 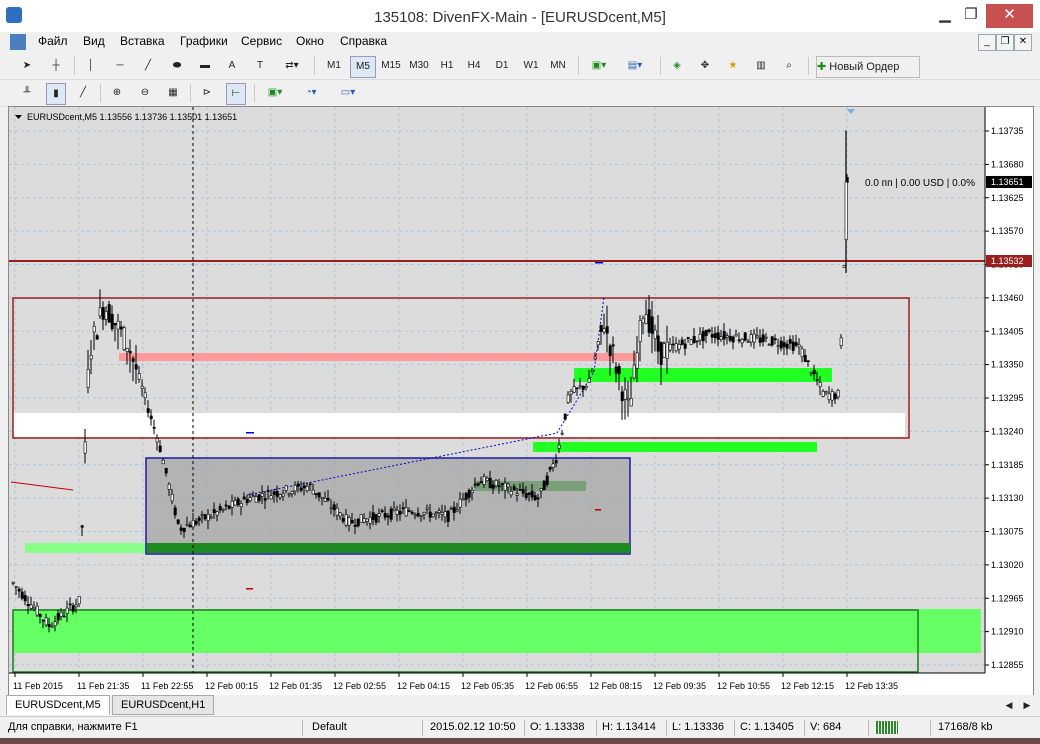 I want to click on profiles-icon: ▤▾, so click(x=635, y=66).